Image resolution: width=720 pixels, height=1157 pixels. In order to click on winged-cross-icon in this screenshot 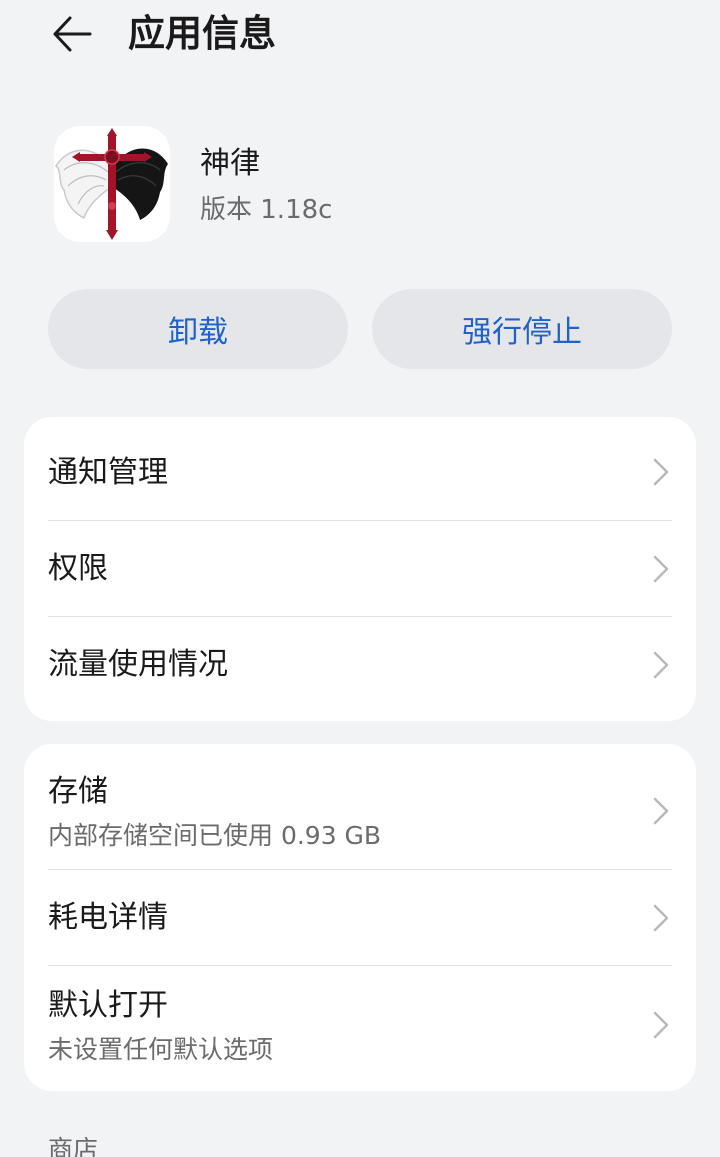, I will do `click(111, 184)`.